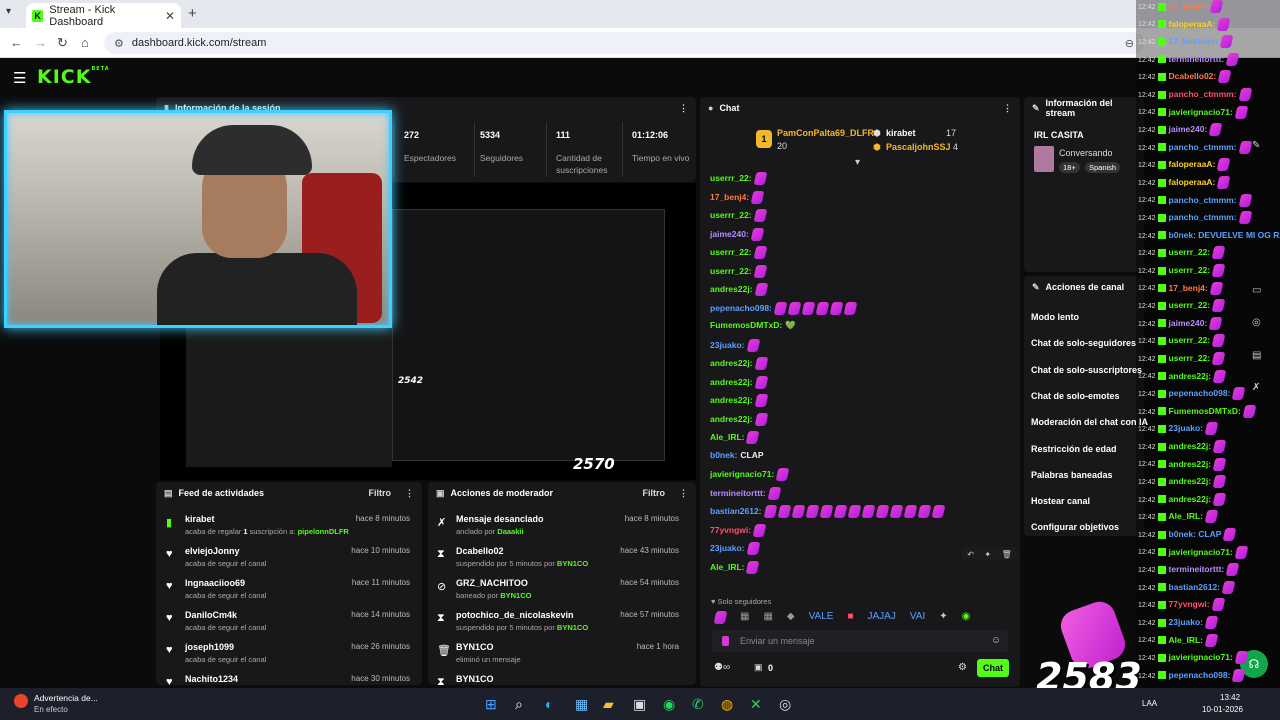 The width and height of the screenshot is (1280, 720). Describe the element at coordinates (943, 618) in the screenshot. I see `emote: ✦` at that location.